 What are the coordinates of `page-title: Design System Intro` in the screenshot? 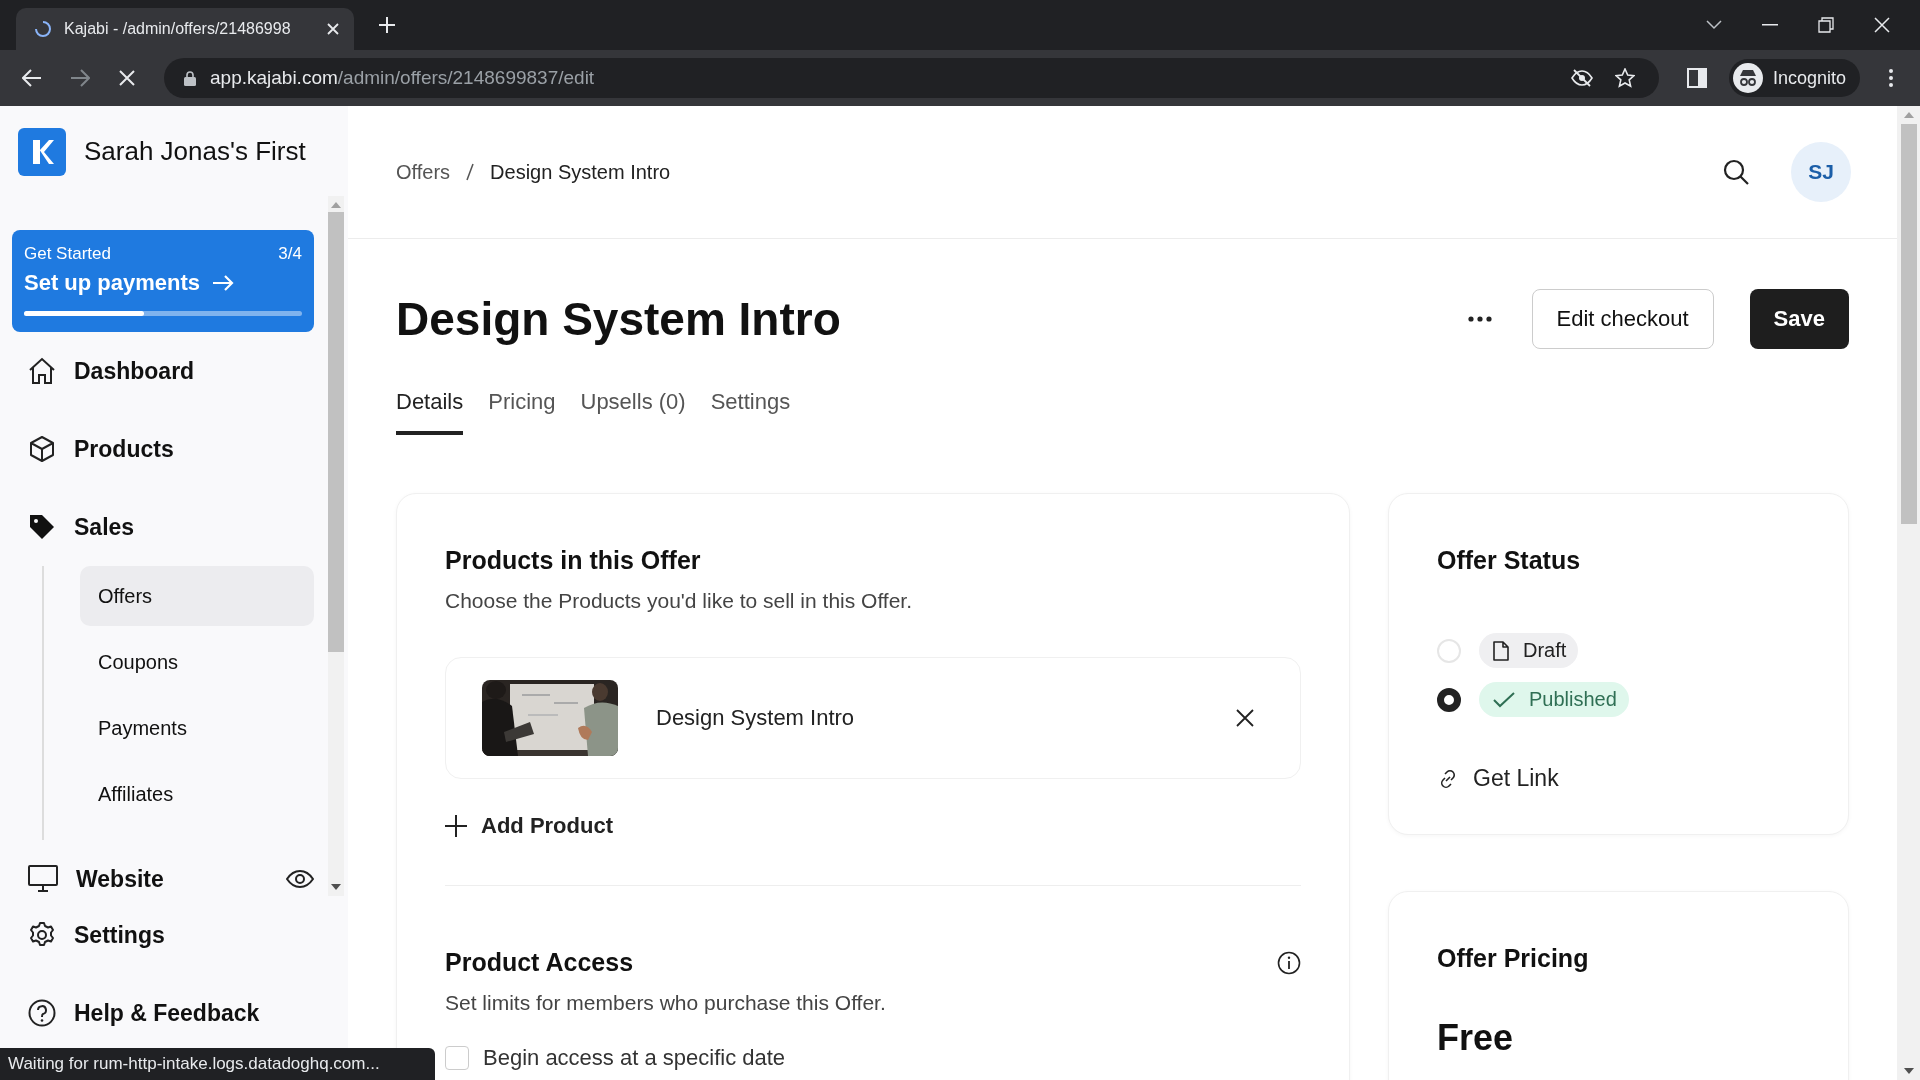 It's located at (618, 319).